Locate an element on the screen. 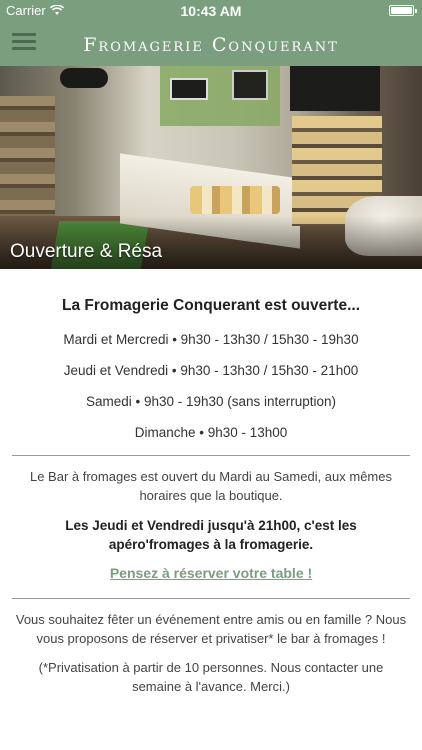 This screenshot has height=750, width=422. status-time: 10:43 AM is located at coordinates (211, 11).